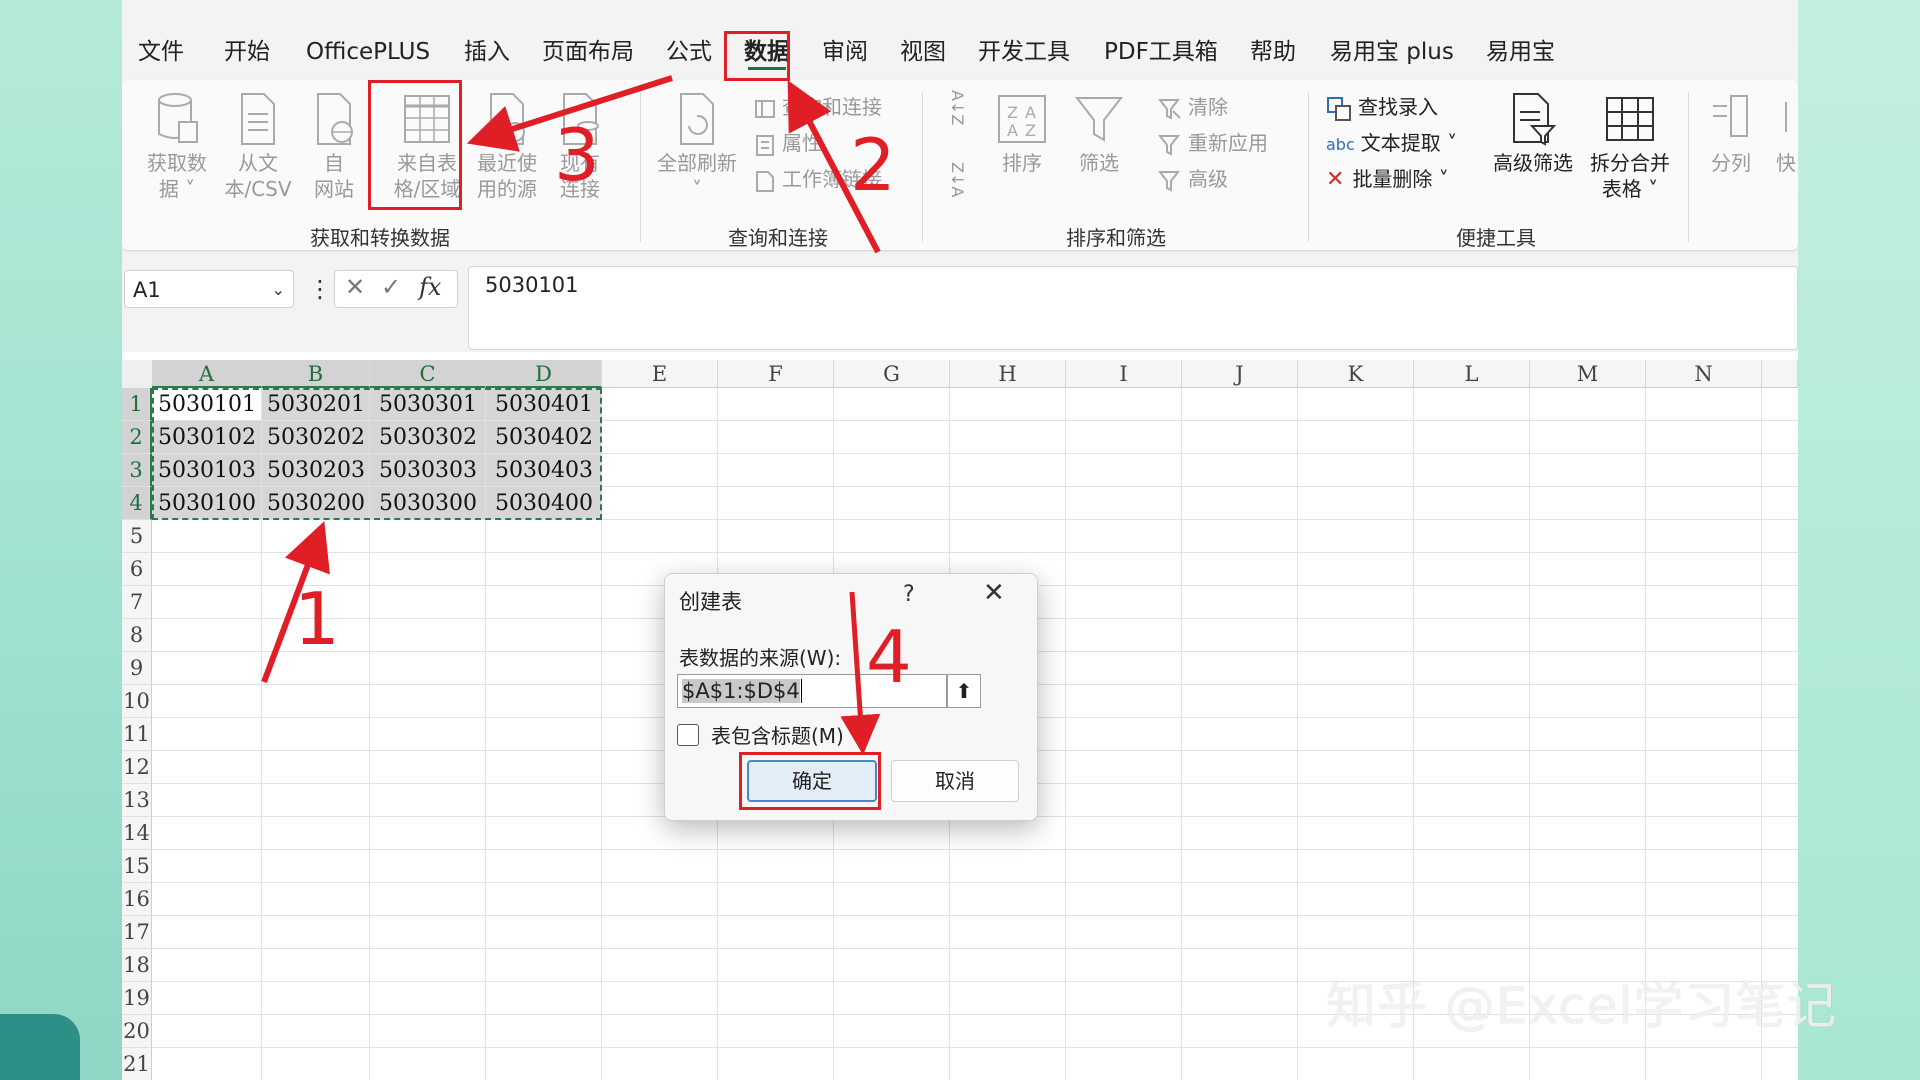 The height and width of the screenshot is (1080, 1920). What do you see at coordinates (137, 767) in the screenshot?
I see `row-header-12: 12` at bounding box center [137, 767].